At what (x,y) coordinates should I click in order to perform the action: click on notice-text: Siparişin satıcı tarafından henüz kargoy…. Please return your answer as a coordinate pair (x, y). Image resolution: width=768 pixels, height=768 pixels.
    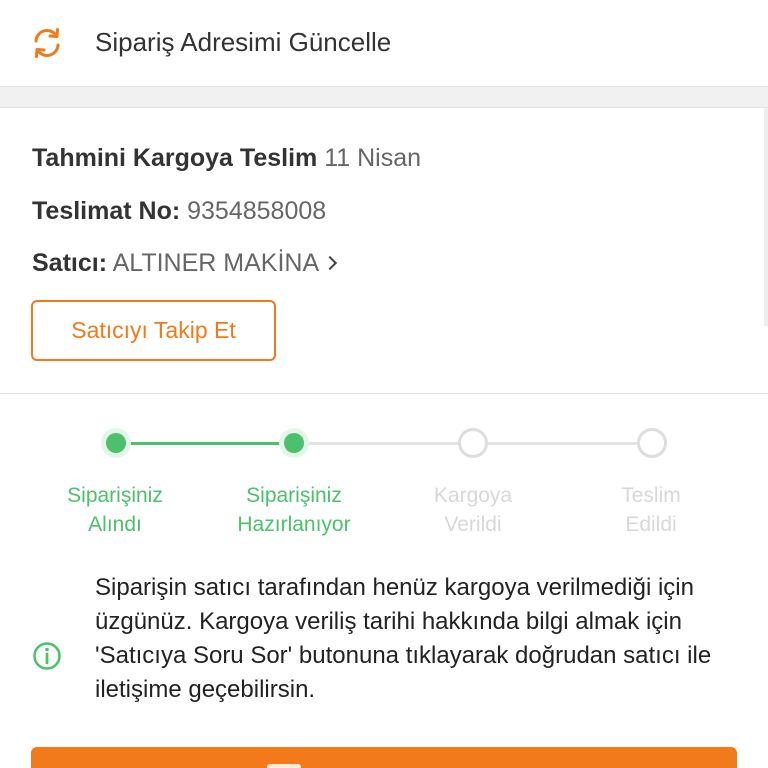
    Looking at the image, I should click on (403, 638).